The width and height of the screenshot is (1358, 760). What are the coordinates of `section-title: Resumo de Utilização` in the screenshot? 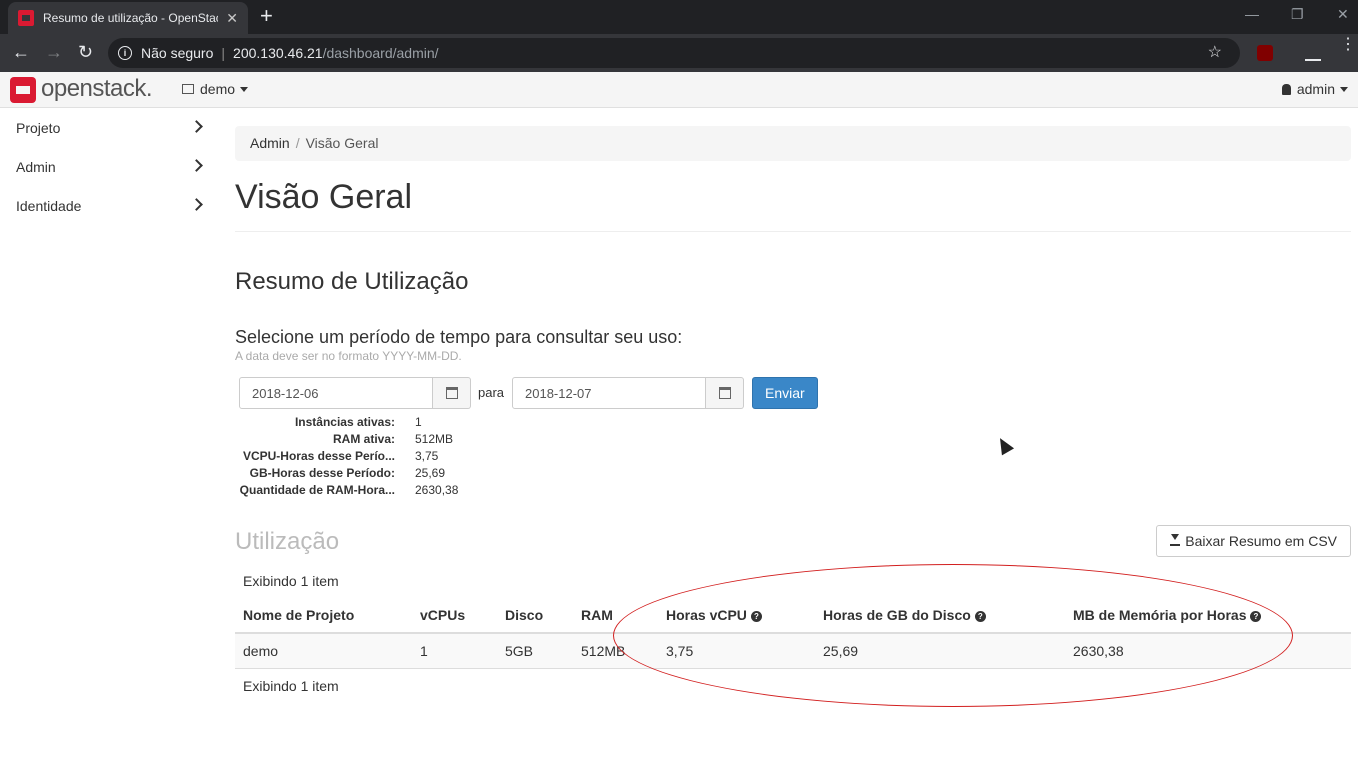 It's located at (352, 281).